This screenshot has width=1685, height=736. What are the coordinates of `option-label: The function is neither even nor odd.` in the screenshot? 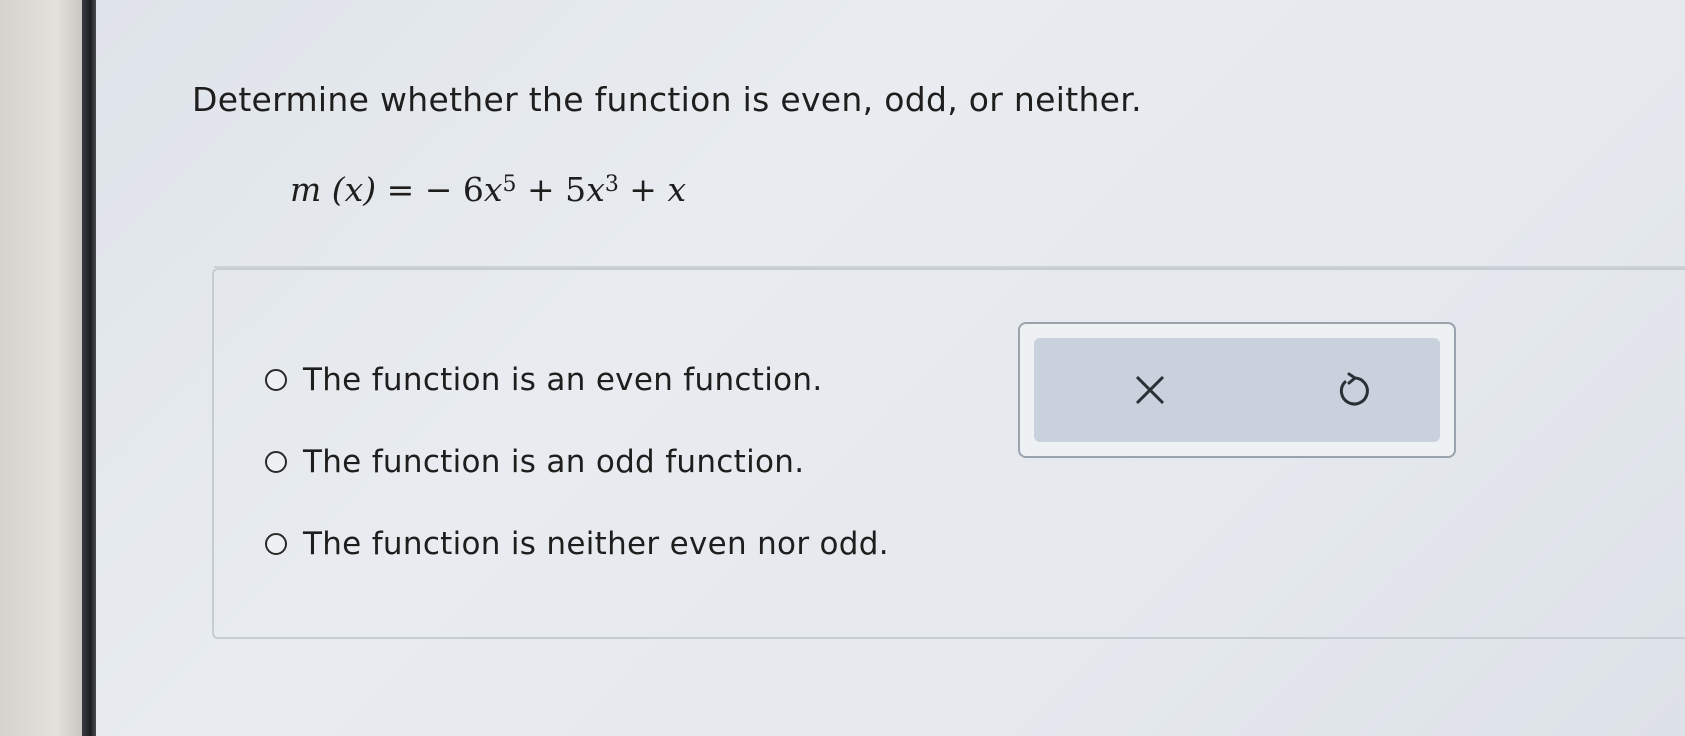 It's located at (596, 544).